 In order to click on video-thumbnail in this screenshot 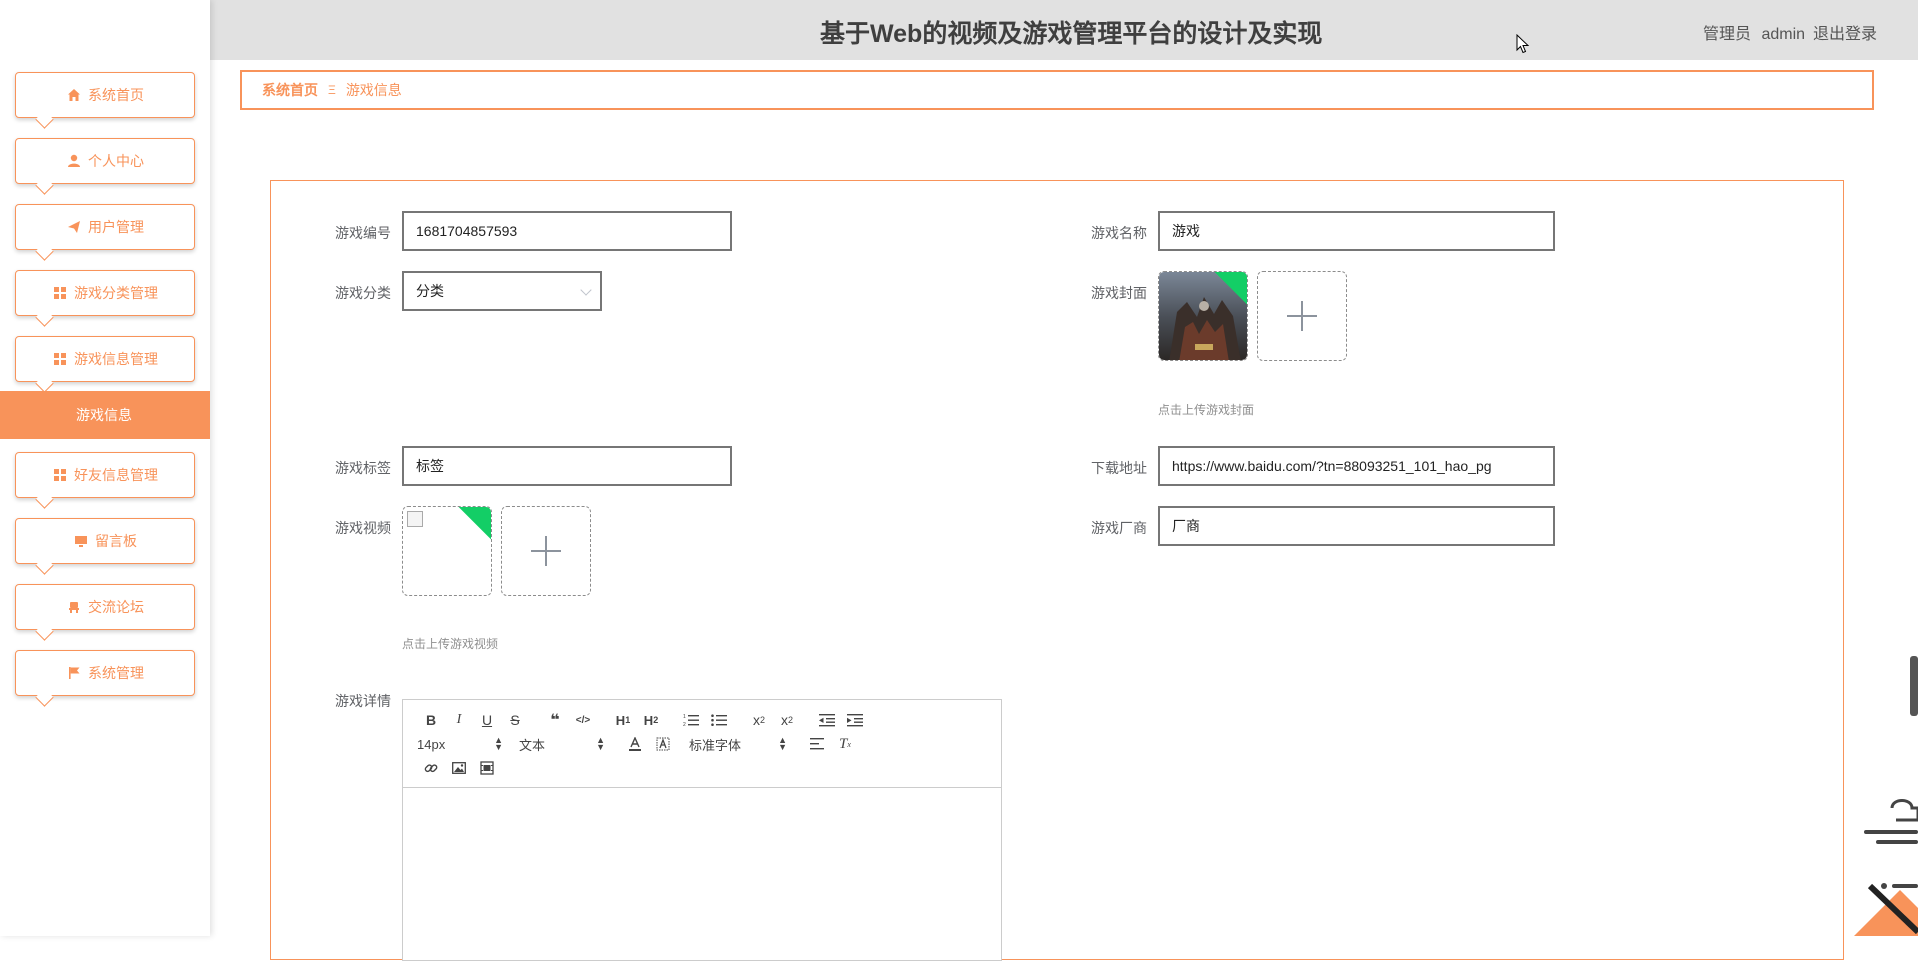, I will do `click(447, 551)`.